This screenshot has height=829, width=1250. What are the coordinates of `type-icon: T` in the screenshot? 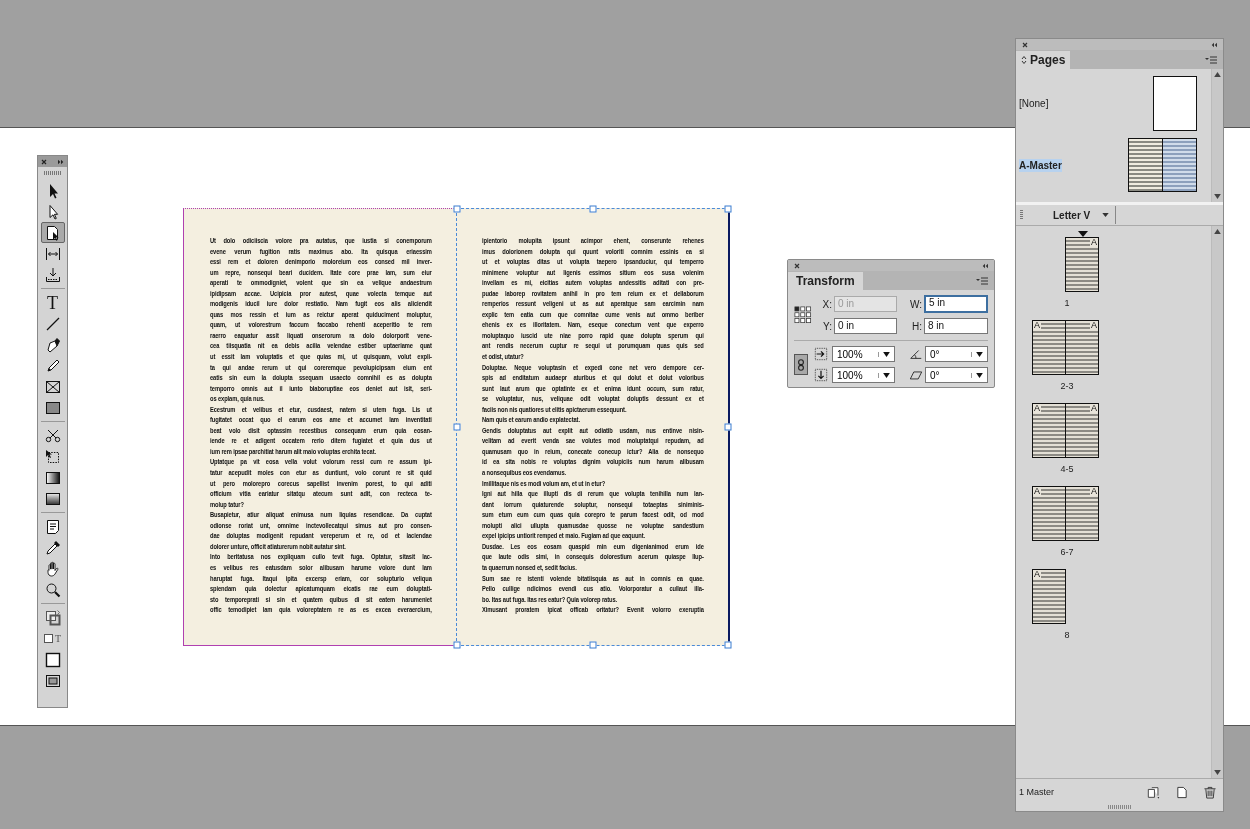 It's located at (52, 302).